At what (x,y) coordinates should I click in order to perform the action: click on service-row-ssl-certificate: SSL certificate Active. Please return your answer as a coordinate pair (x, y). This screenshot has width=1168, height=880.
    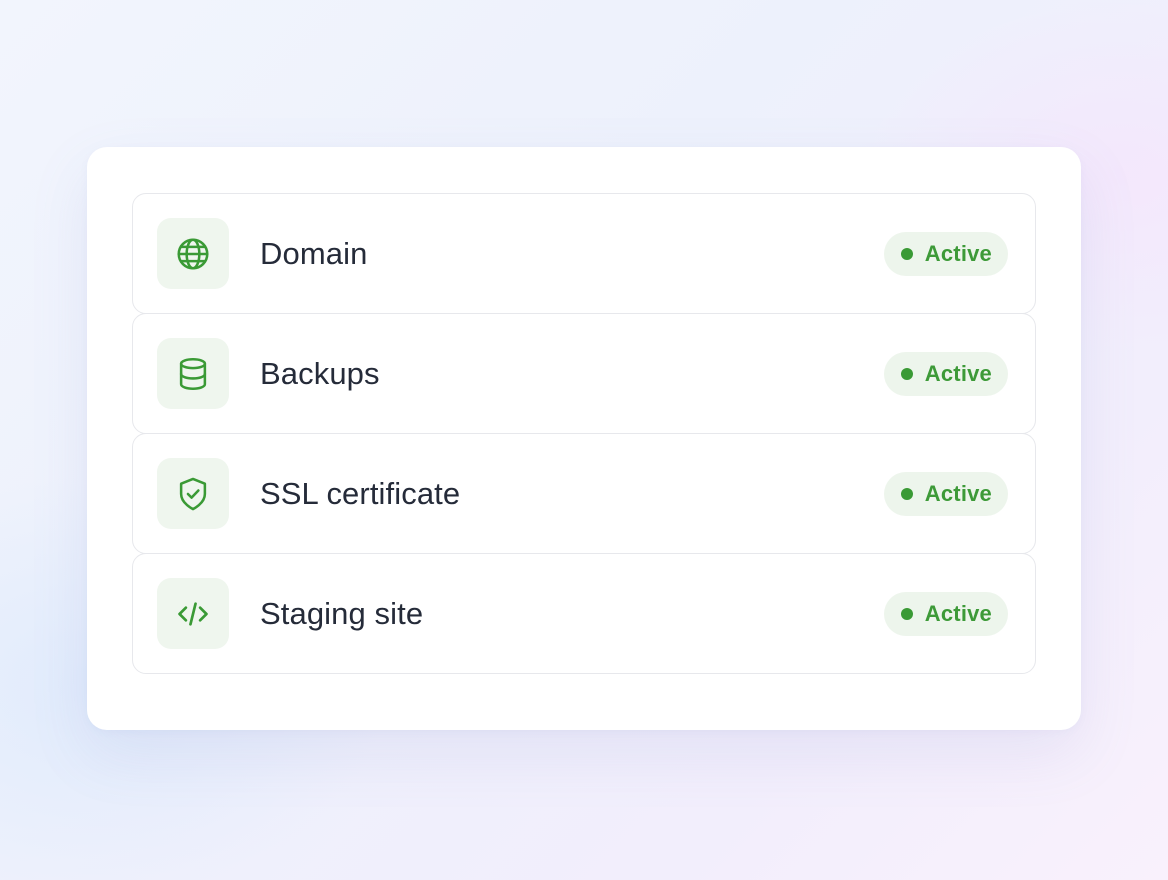
    Looking at the image, I should click on (584, 493).